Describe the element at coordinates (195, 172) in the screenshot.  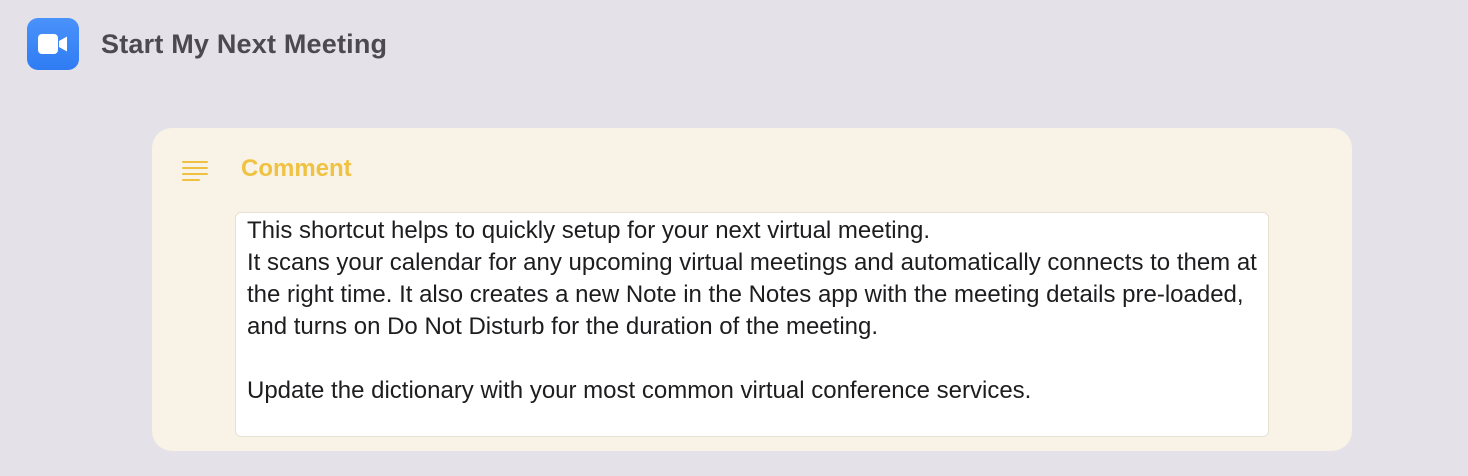
I see `text-lines-icon` at that location.